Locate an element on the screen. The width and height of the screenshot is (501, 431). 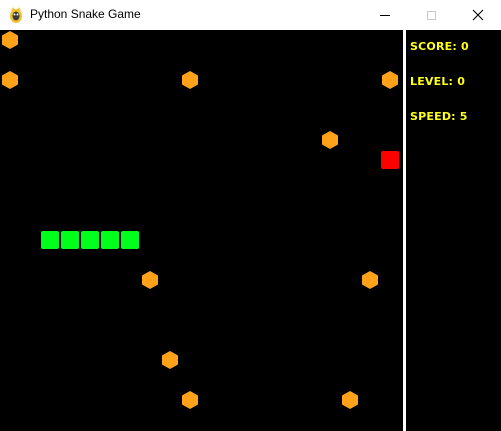
close-button is located at coordinates (478, 15).